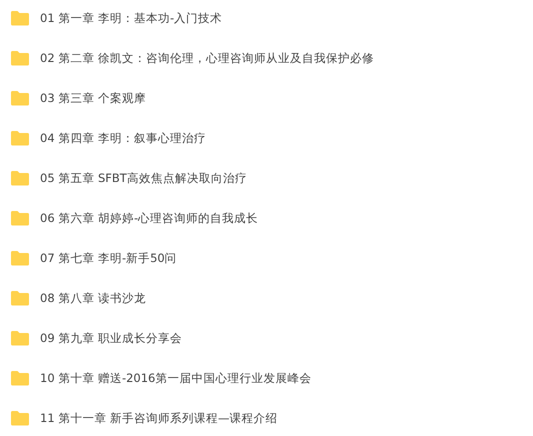  Describe the element at coordinates (143, 178) in the screenshot. I see `folder-name: 05 第五章 SFBT高效焦点解决取向治疗` at that location.